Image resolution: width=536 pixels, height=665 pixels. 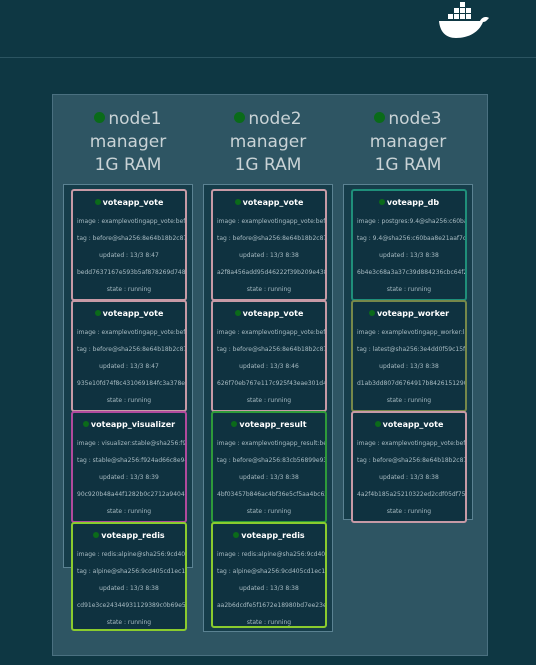 I want to click on service-container-id: 6b4e3c68a3a37c39d884236cbc64f2, so click(x=411, y=272).